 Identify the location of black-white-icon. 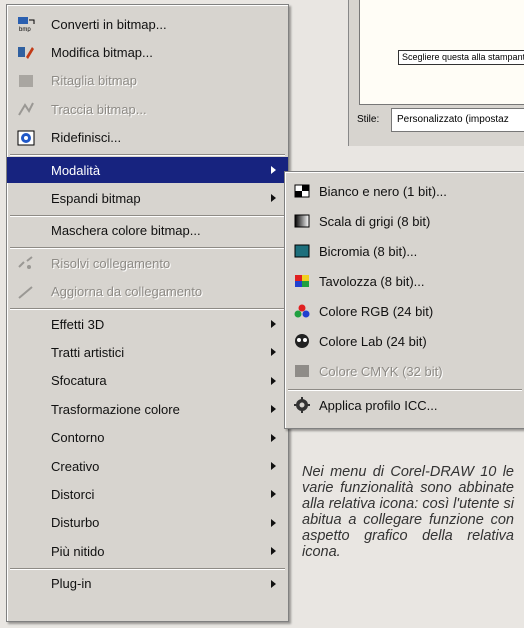
(302, 191).